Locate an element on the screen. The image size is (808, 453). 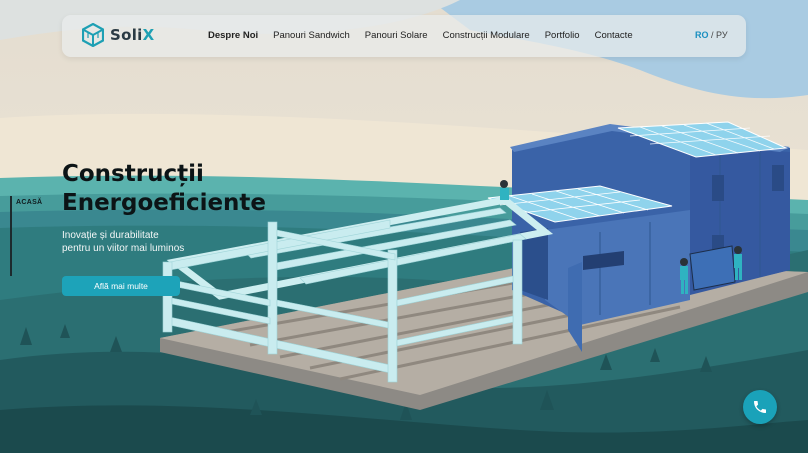
call-button is located at coordinates (760, 407).